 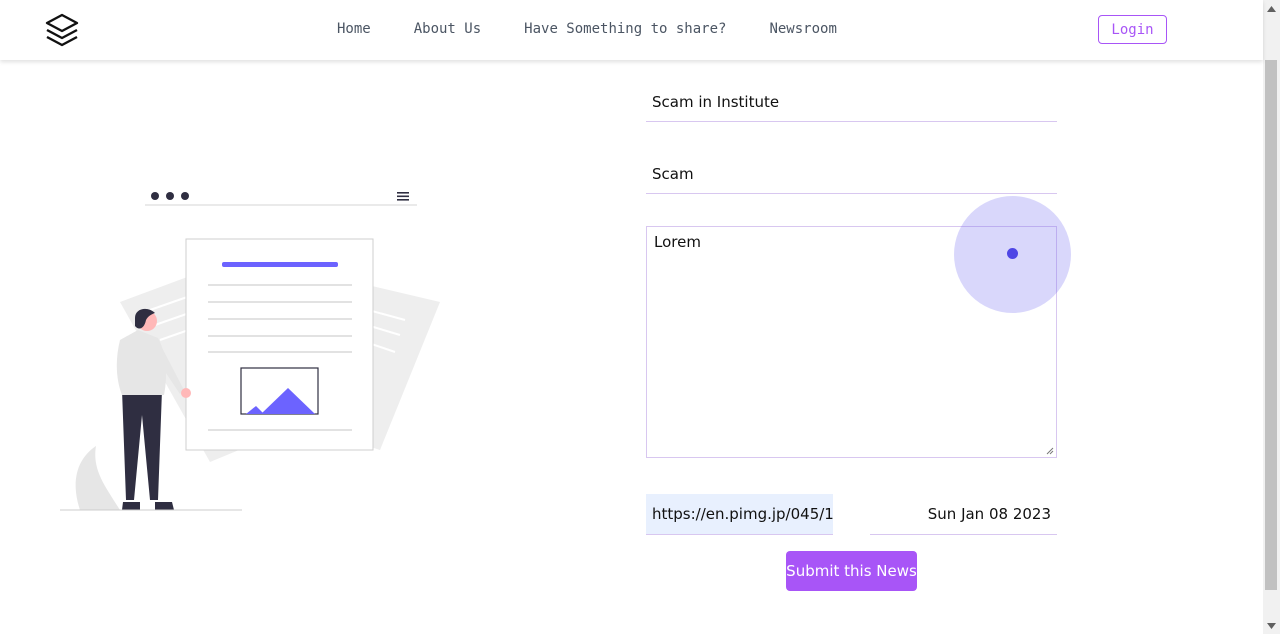 I want to click on nav-link-share: Have Something to share?, so click(x=625, y=29).